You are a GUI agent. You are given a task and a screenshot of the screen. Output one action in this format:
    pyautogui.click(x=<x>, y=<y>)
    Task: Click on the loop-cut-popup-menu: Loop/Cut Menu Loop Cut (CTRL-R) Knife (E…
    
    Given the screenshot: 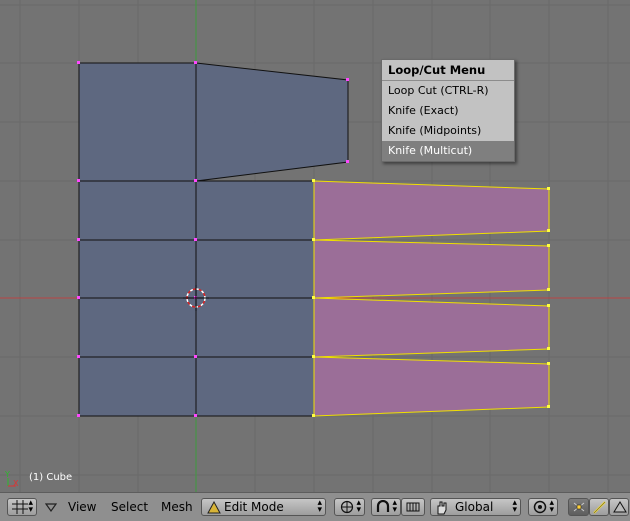 What is the action you would take?
    pyautogui.click(x=448, y=110)
    